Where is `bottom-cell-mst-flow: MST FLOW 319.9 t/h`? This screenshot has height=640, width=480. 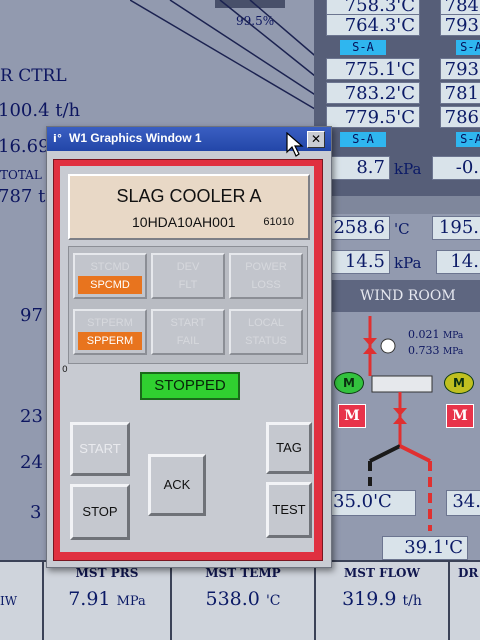 bottom-cell-mst-flow: MST FLOW 319.9 t/h is located at coordinates (383, 601).